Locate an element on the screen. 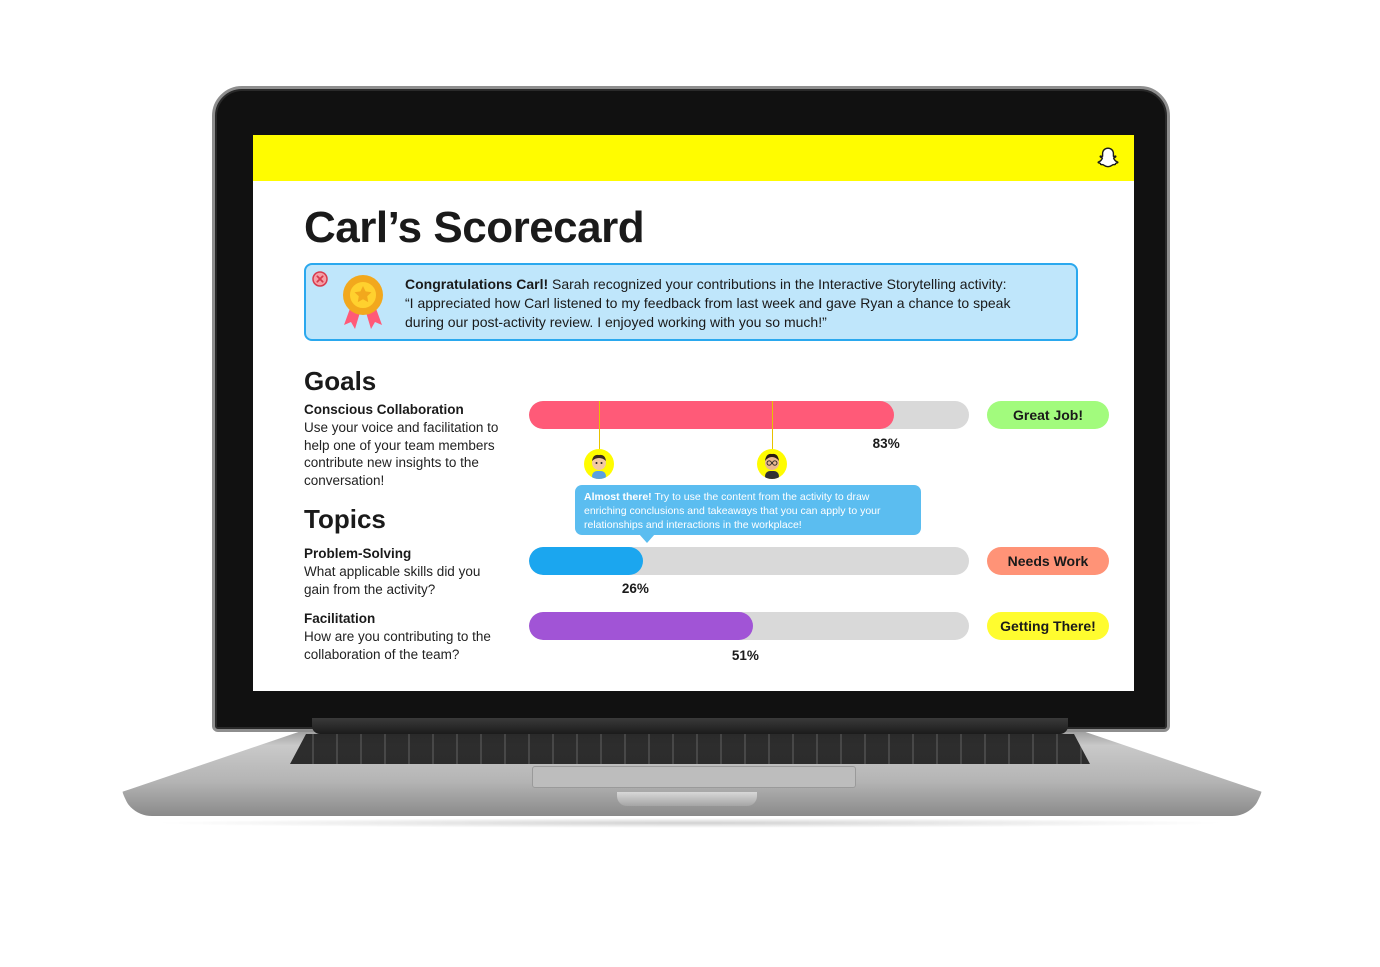 This screenshot has height=967, width=1380. award-medal-icon is located at coordinates (363, 302).